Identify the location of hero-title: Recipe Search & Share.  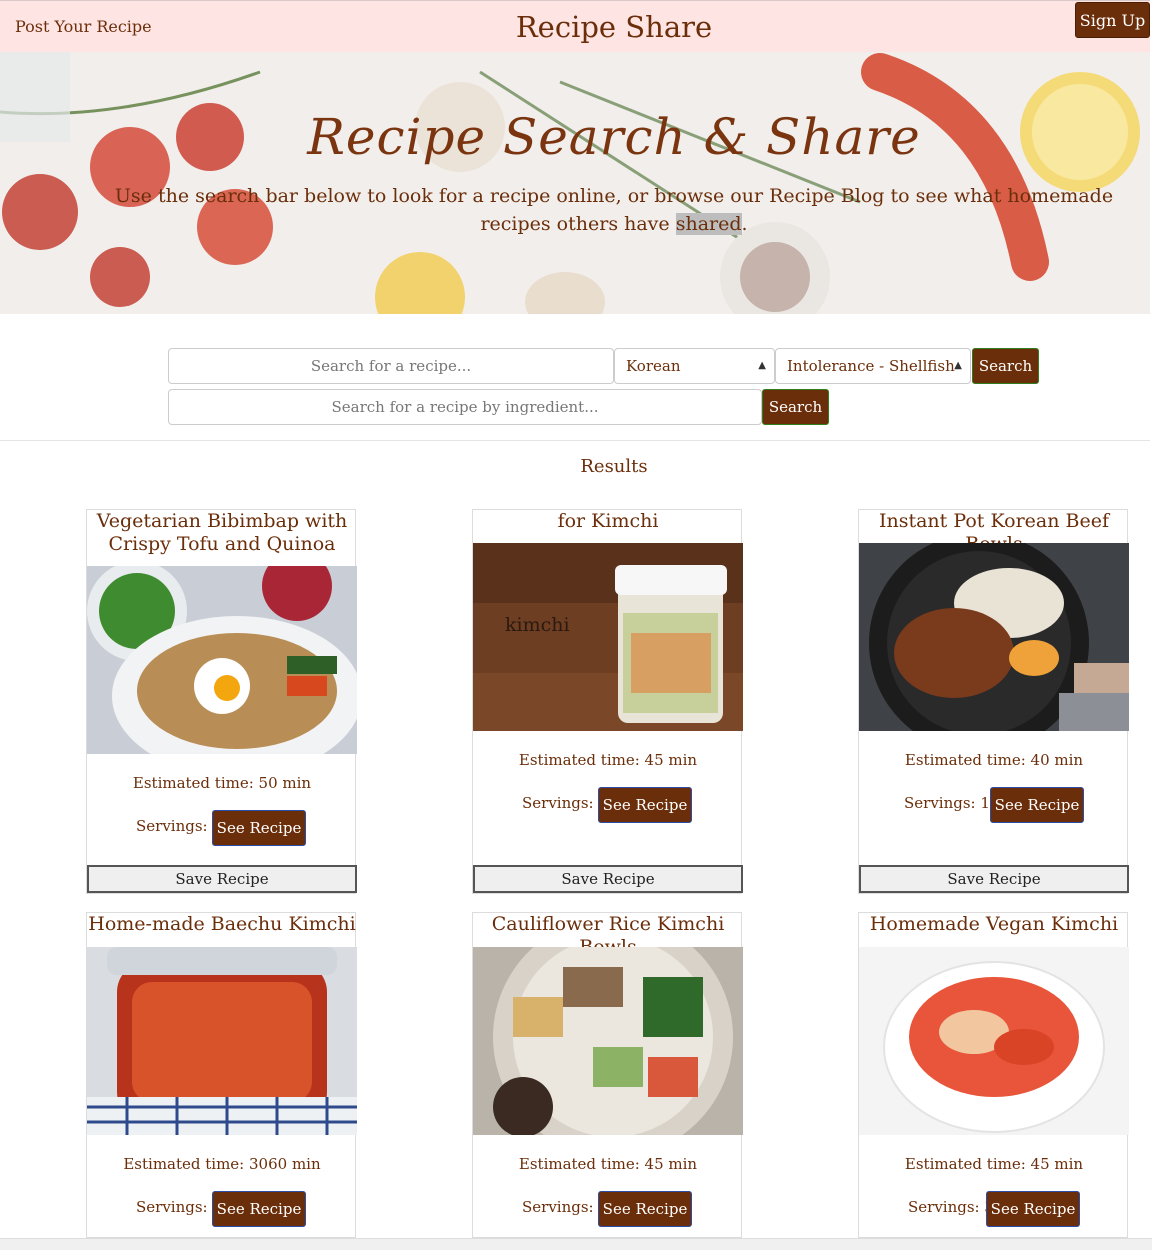
(614, 137).